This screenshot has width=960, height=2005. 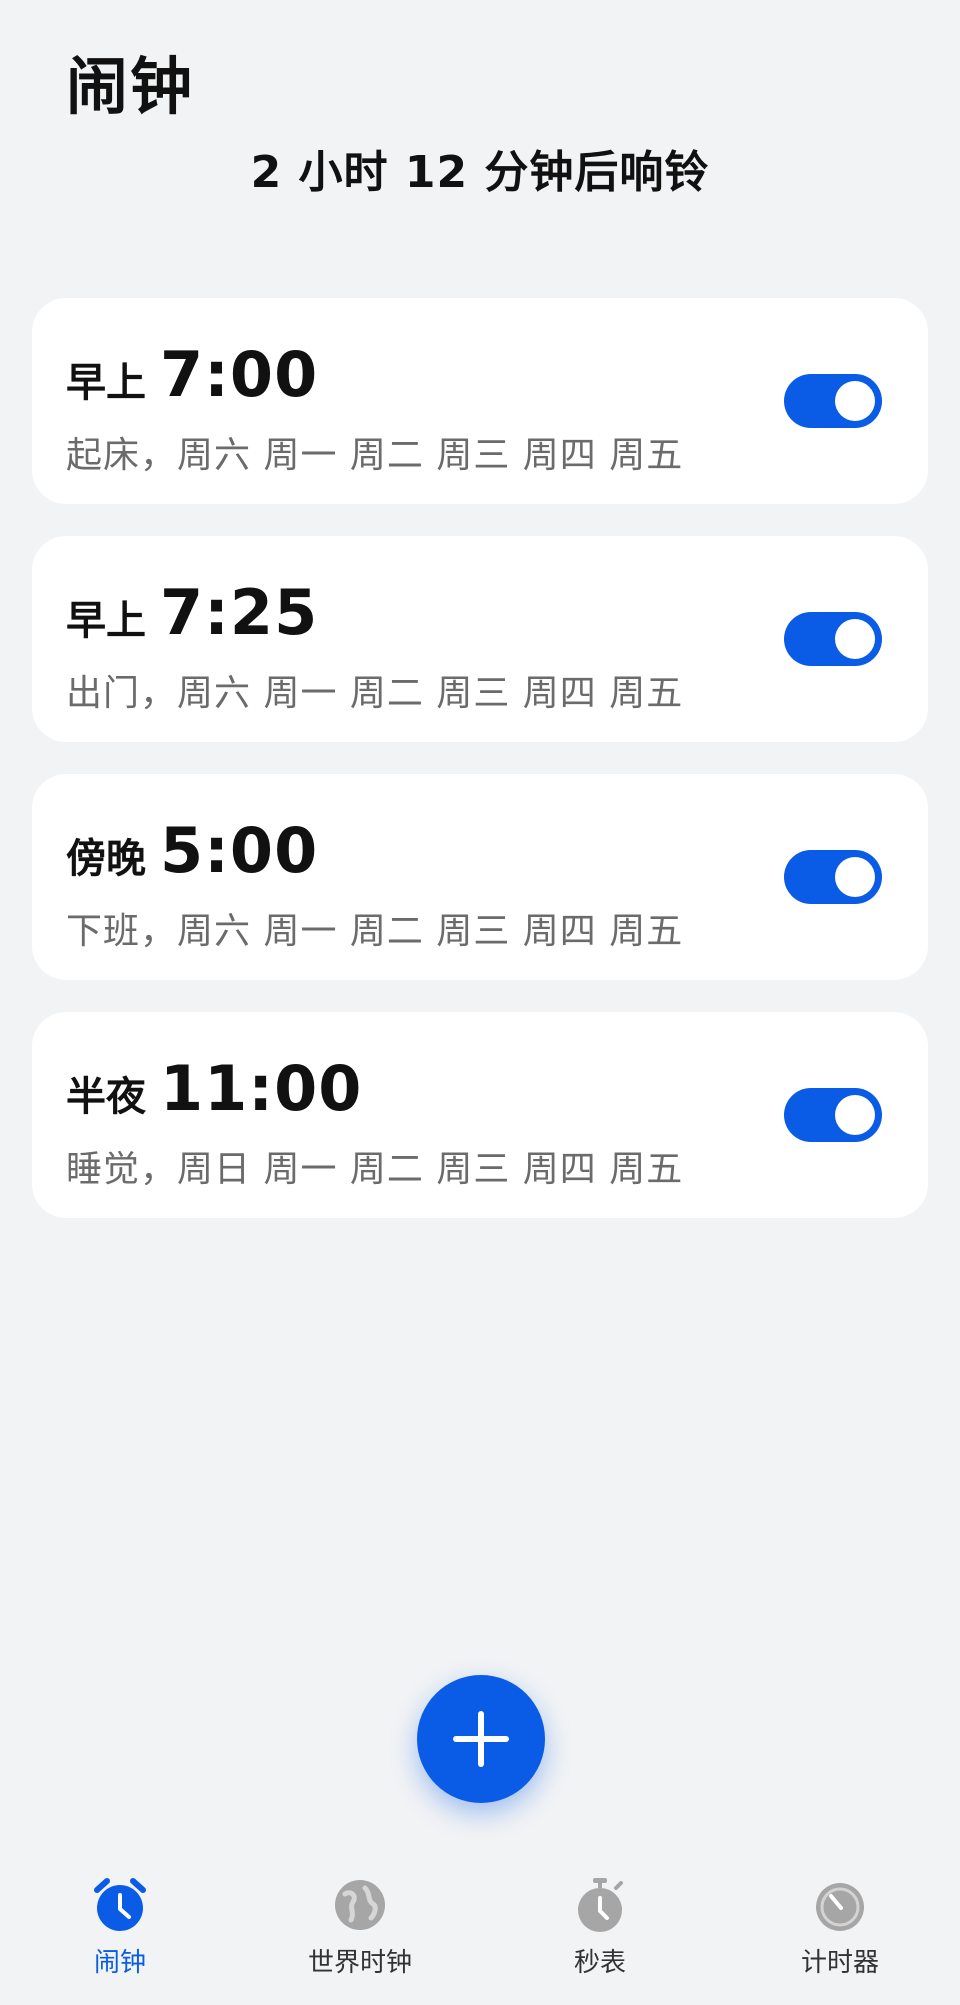 I want to click on timer-icon, so click(x=840, y=1907).